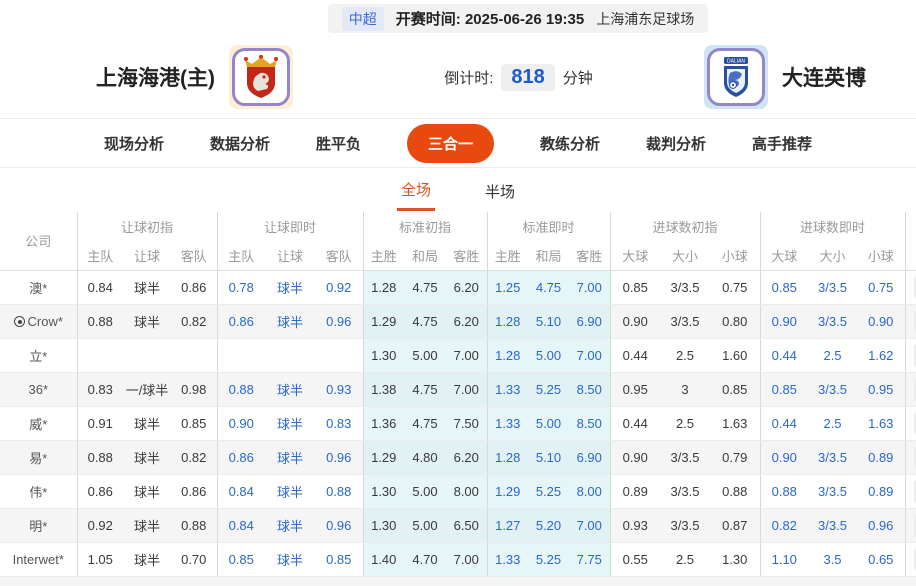 Image resolution: width=916 pixels, height=586 pixels. I want to click on tab-expert-picks: 高手推荐, so click(782, 143).